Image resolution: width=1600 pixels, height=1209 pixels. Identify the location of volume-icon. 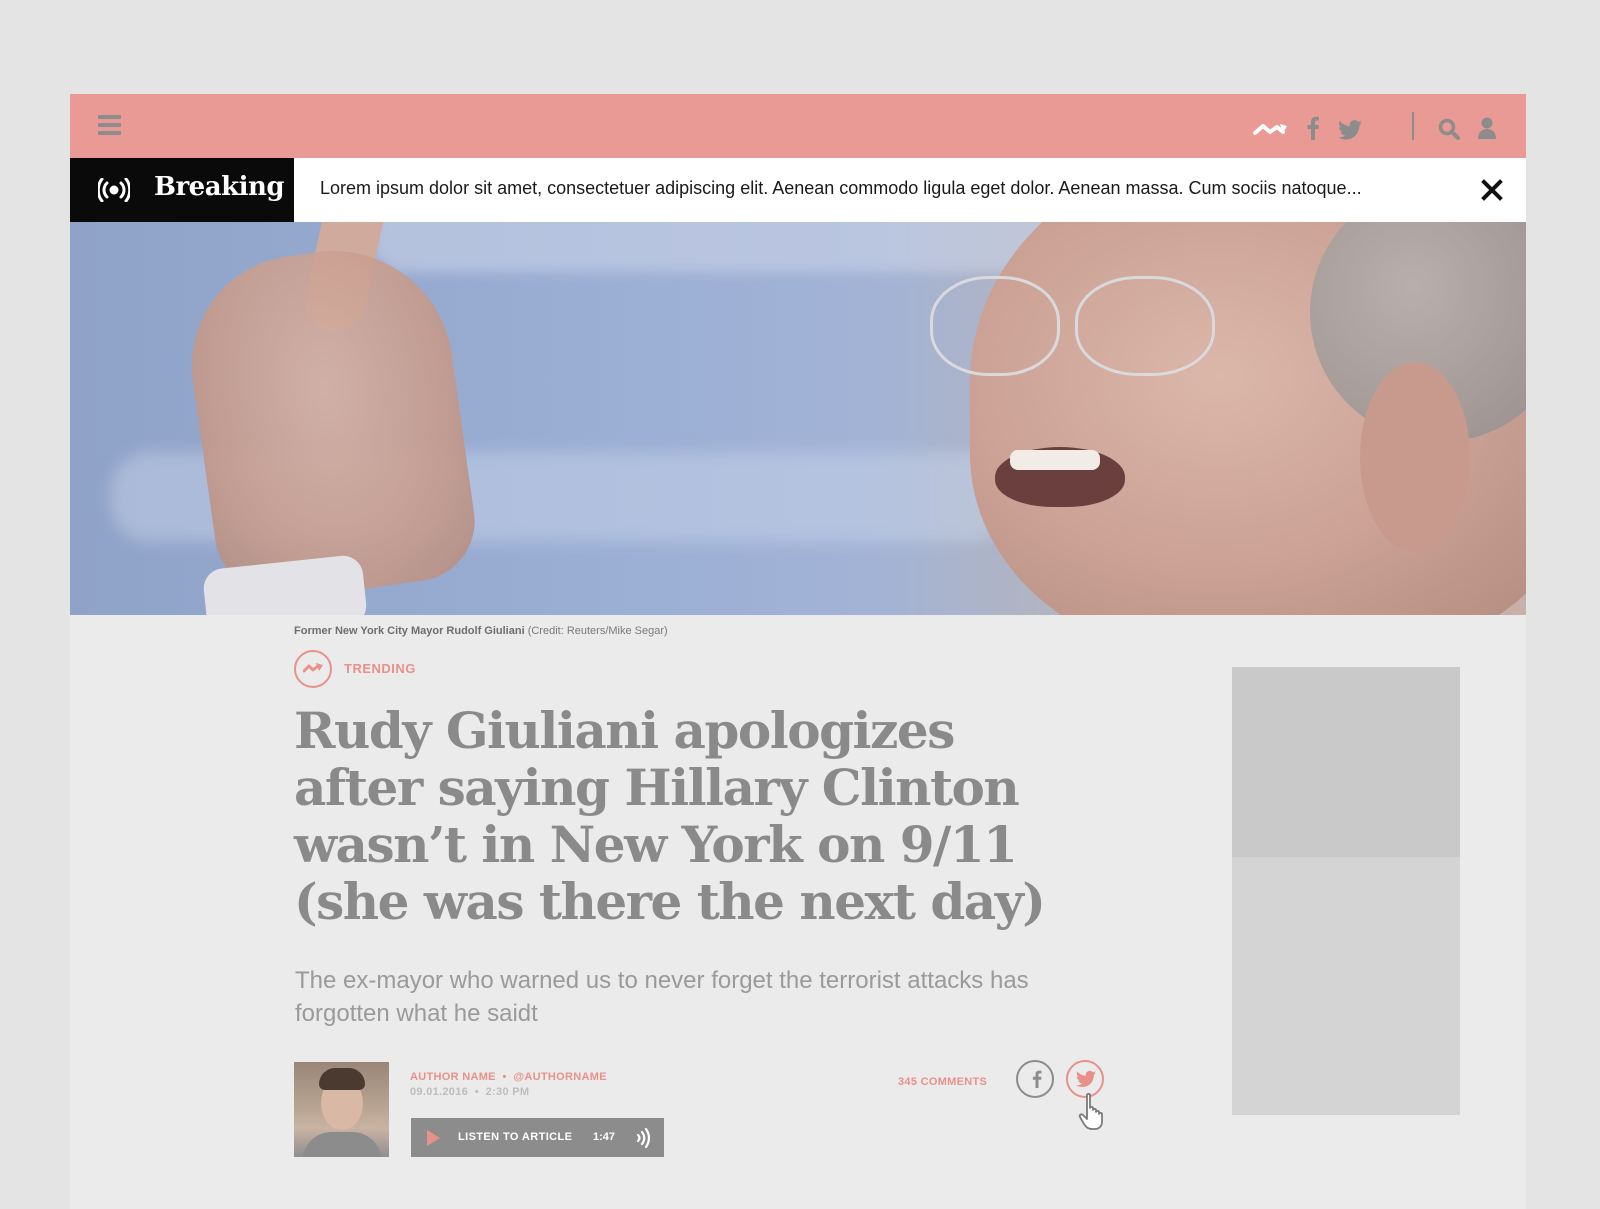
(643, 1138).